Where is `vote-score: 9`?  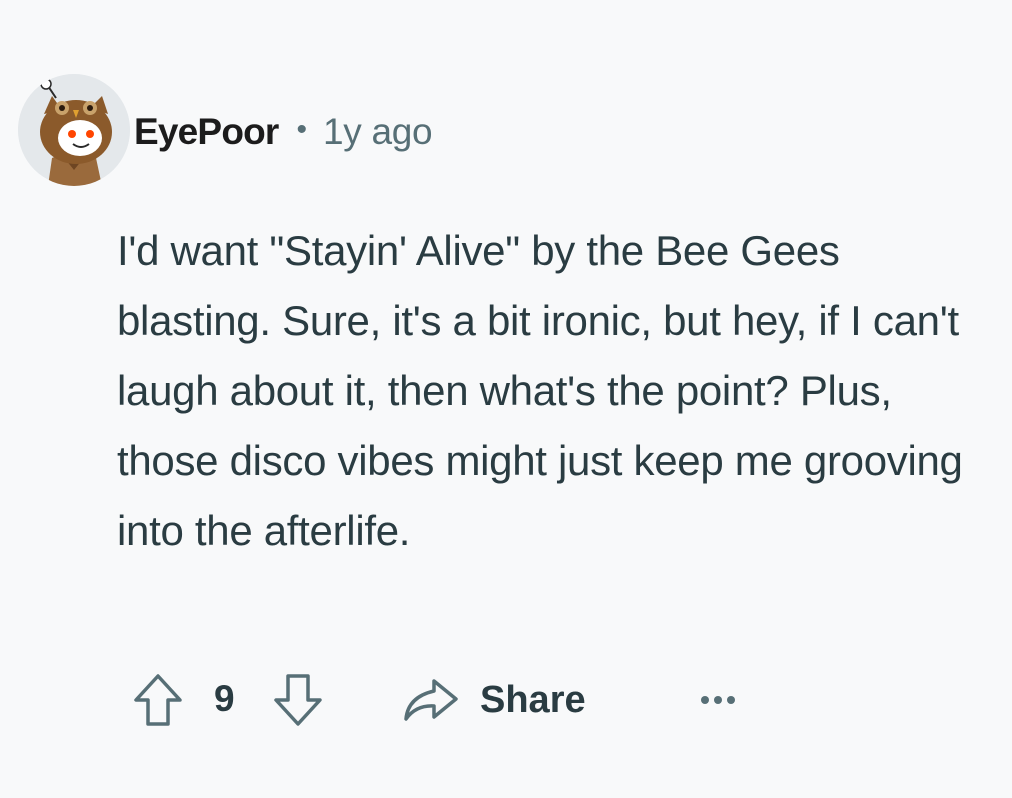 vote-score: 9 is located at coordinates (224, 698).